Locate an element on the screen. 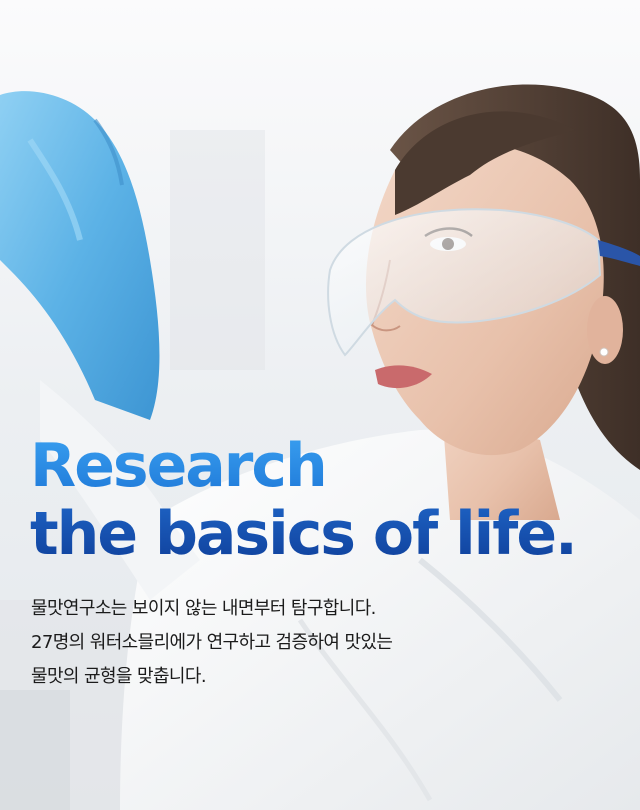 Image resolution: width=640 pixels, height=810 pixels. headline-line-2: the basics of life. is located at coordinates (304, 534).